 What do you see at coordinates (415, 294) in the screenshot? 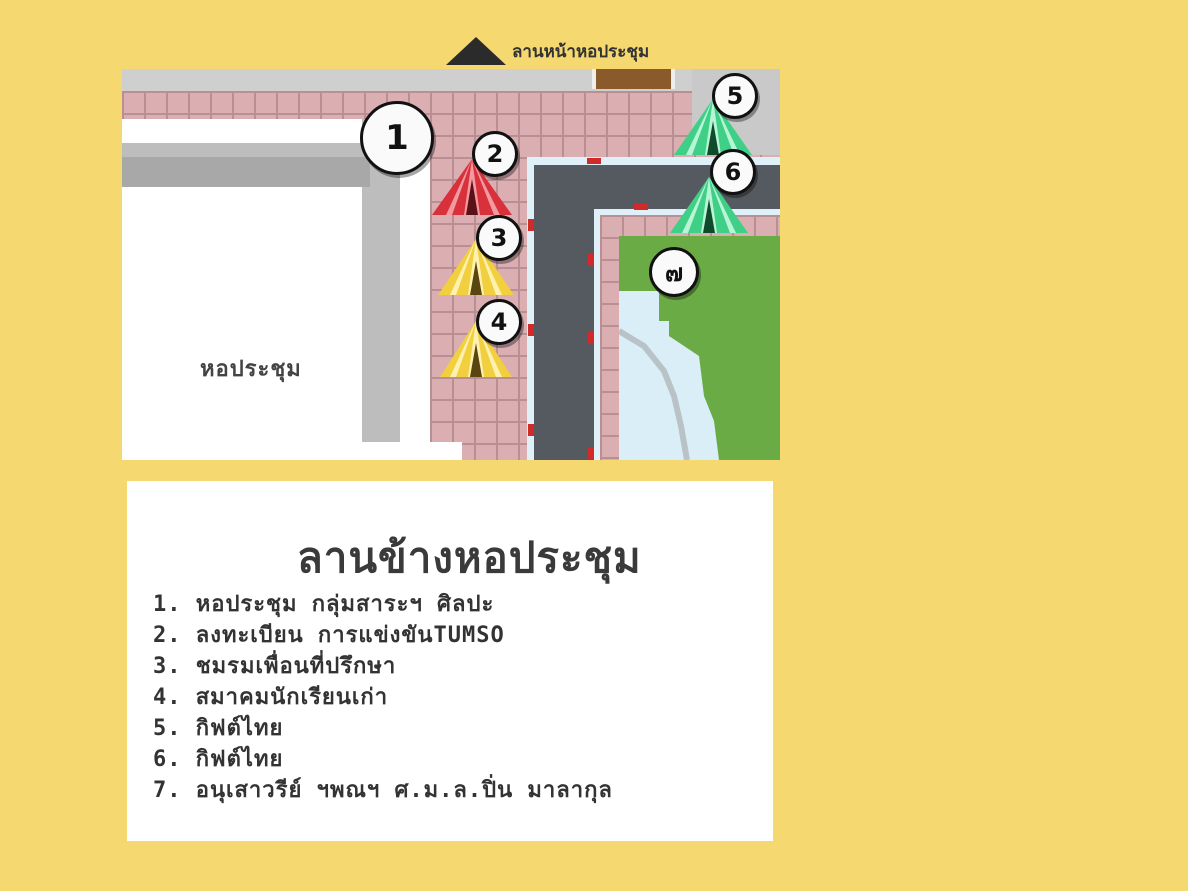
I see `auditorium-side-wall` at bounding box center [415, 294].